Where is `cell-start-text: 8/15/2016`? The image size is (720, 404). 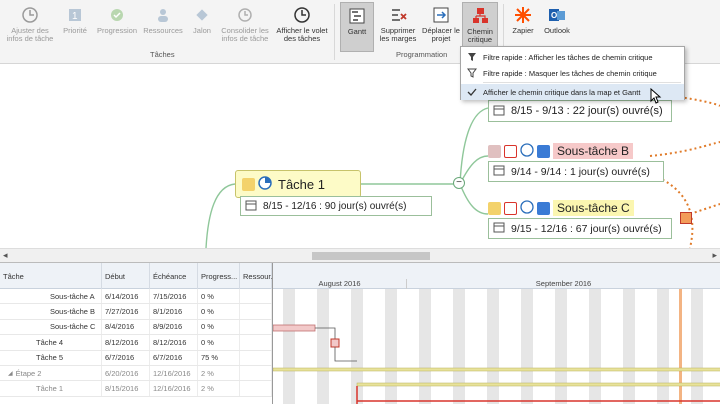
cell-start-text: 8/15/2016 is located at coordinates (122, 389).